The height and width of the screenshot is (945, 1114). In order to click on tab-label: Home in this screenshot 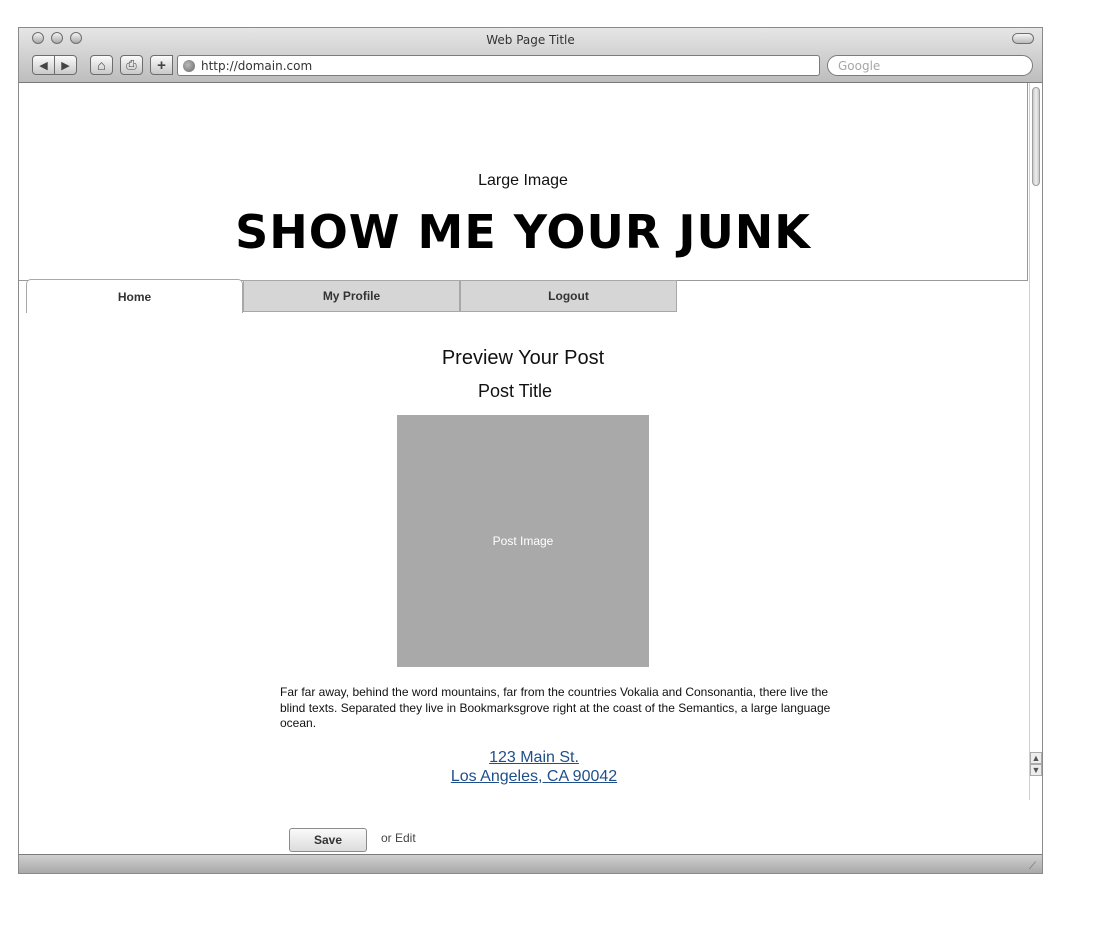, I will do `click(134, 296)`.